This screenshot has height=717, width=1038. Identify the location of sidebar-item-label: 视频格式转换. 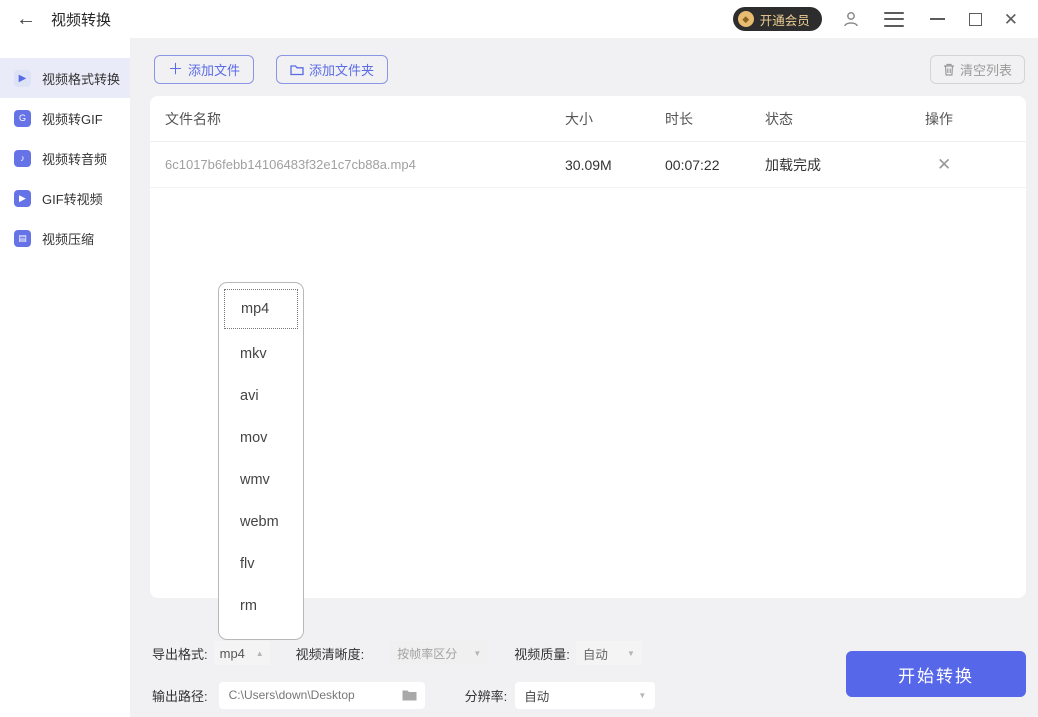
(81, 79).